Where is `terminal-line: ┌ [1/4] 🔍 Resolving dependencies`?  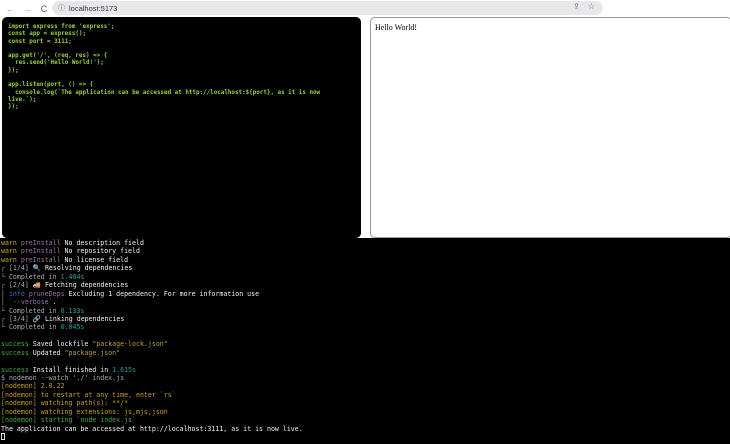 terminal-line: ┌ [1/4] 🔍 Resolving dependencies is located at coordinates (365, 268).